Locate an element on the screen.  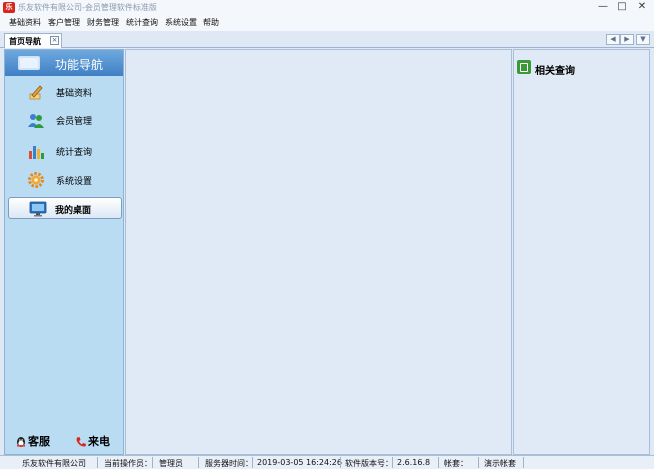
phone-icon is located at coordinates (81, 442).